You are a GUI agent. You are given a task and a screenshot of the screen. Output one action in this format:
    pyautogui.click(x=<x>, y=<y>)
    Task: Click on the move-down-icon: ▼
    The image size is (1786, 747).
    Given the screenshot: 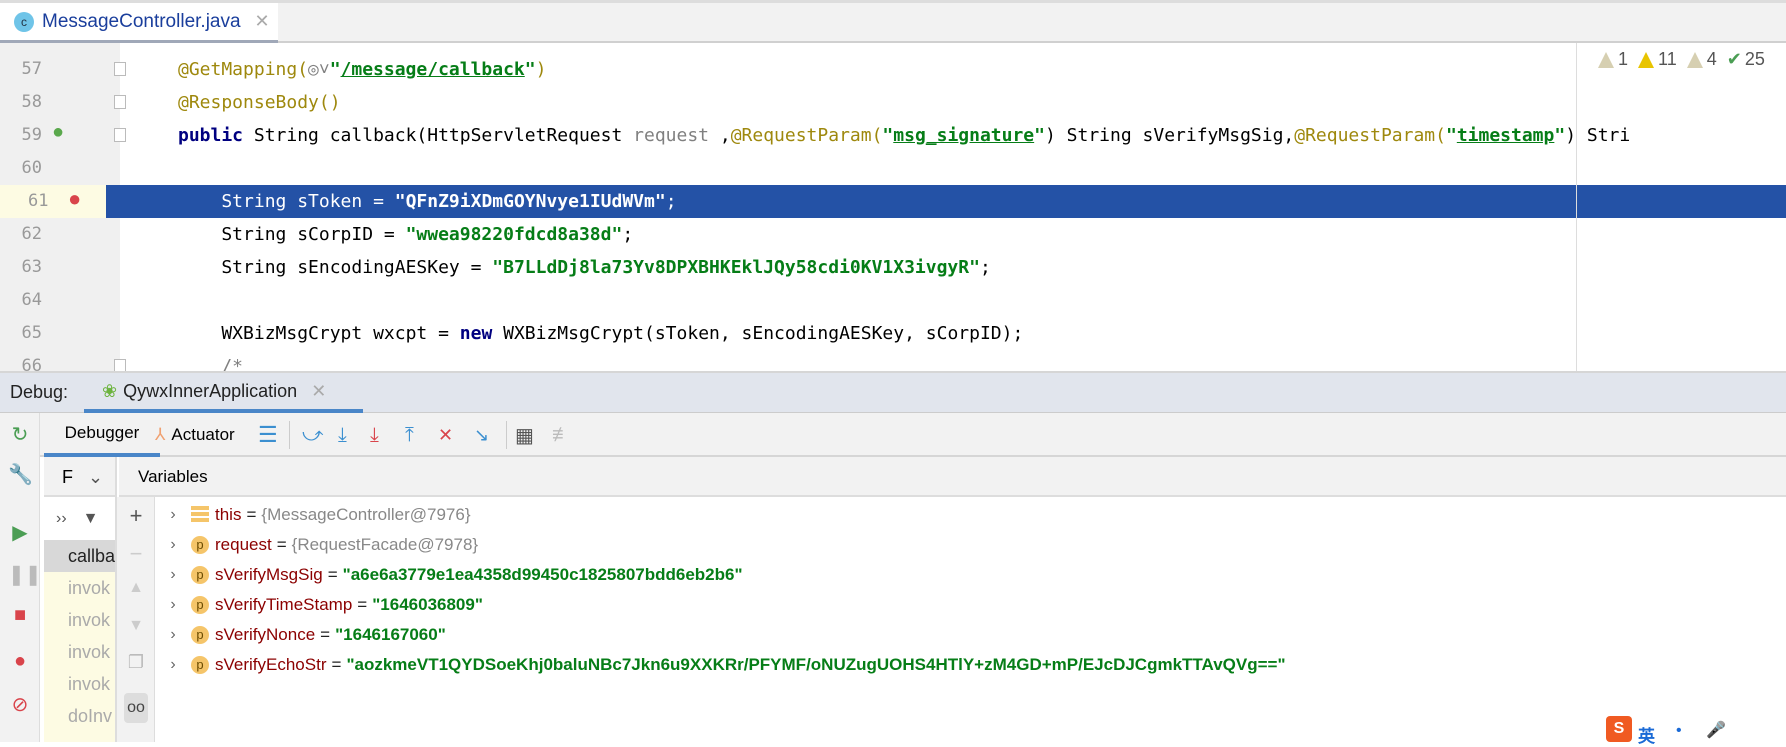 What is the action you would take?
    pyautogui.click(x=136, y=626)
    